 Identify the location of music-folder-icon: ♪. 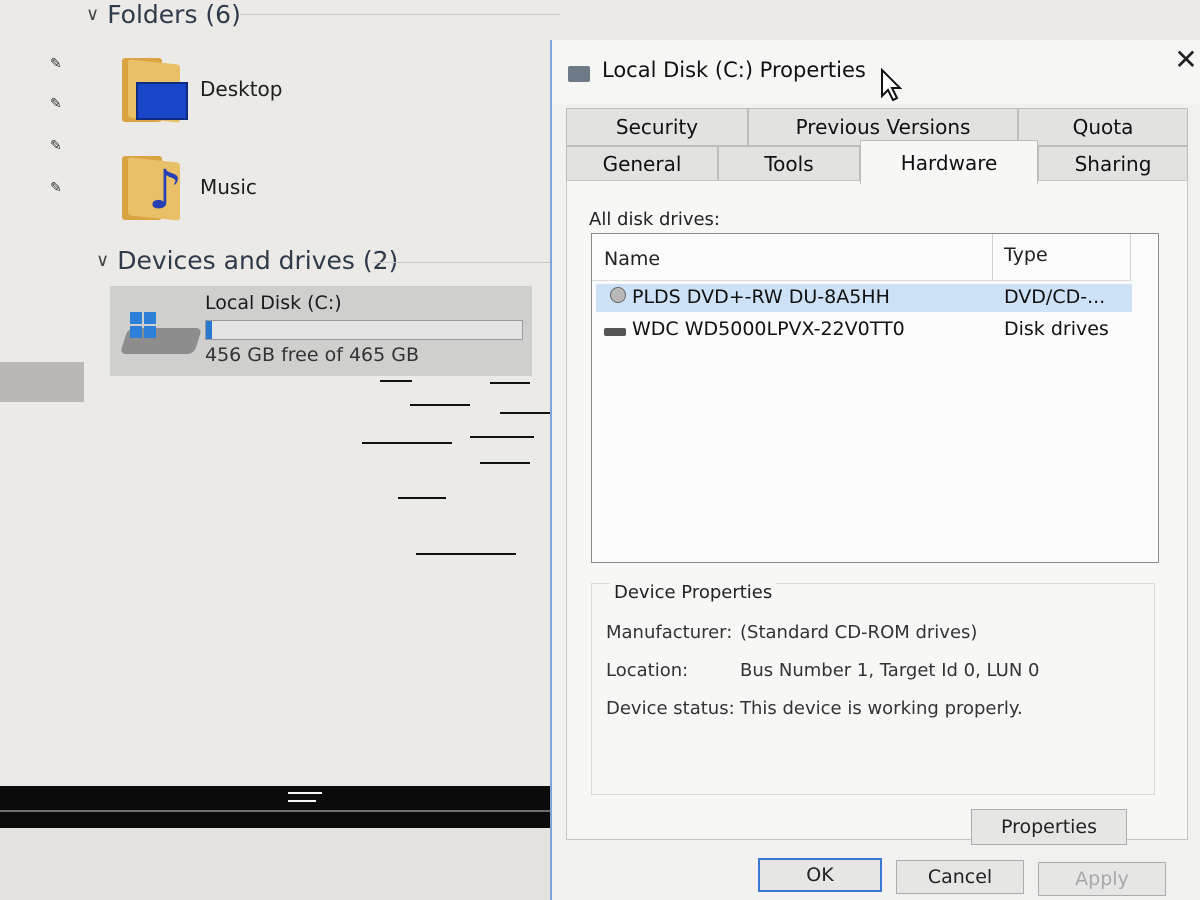
(152, 187).